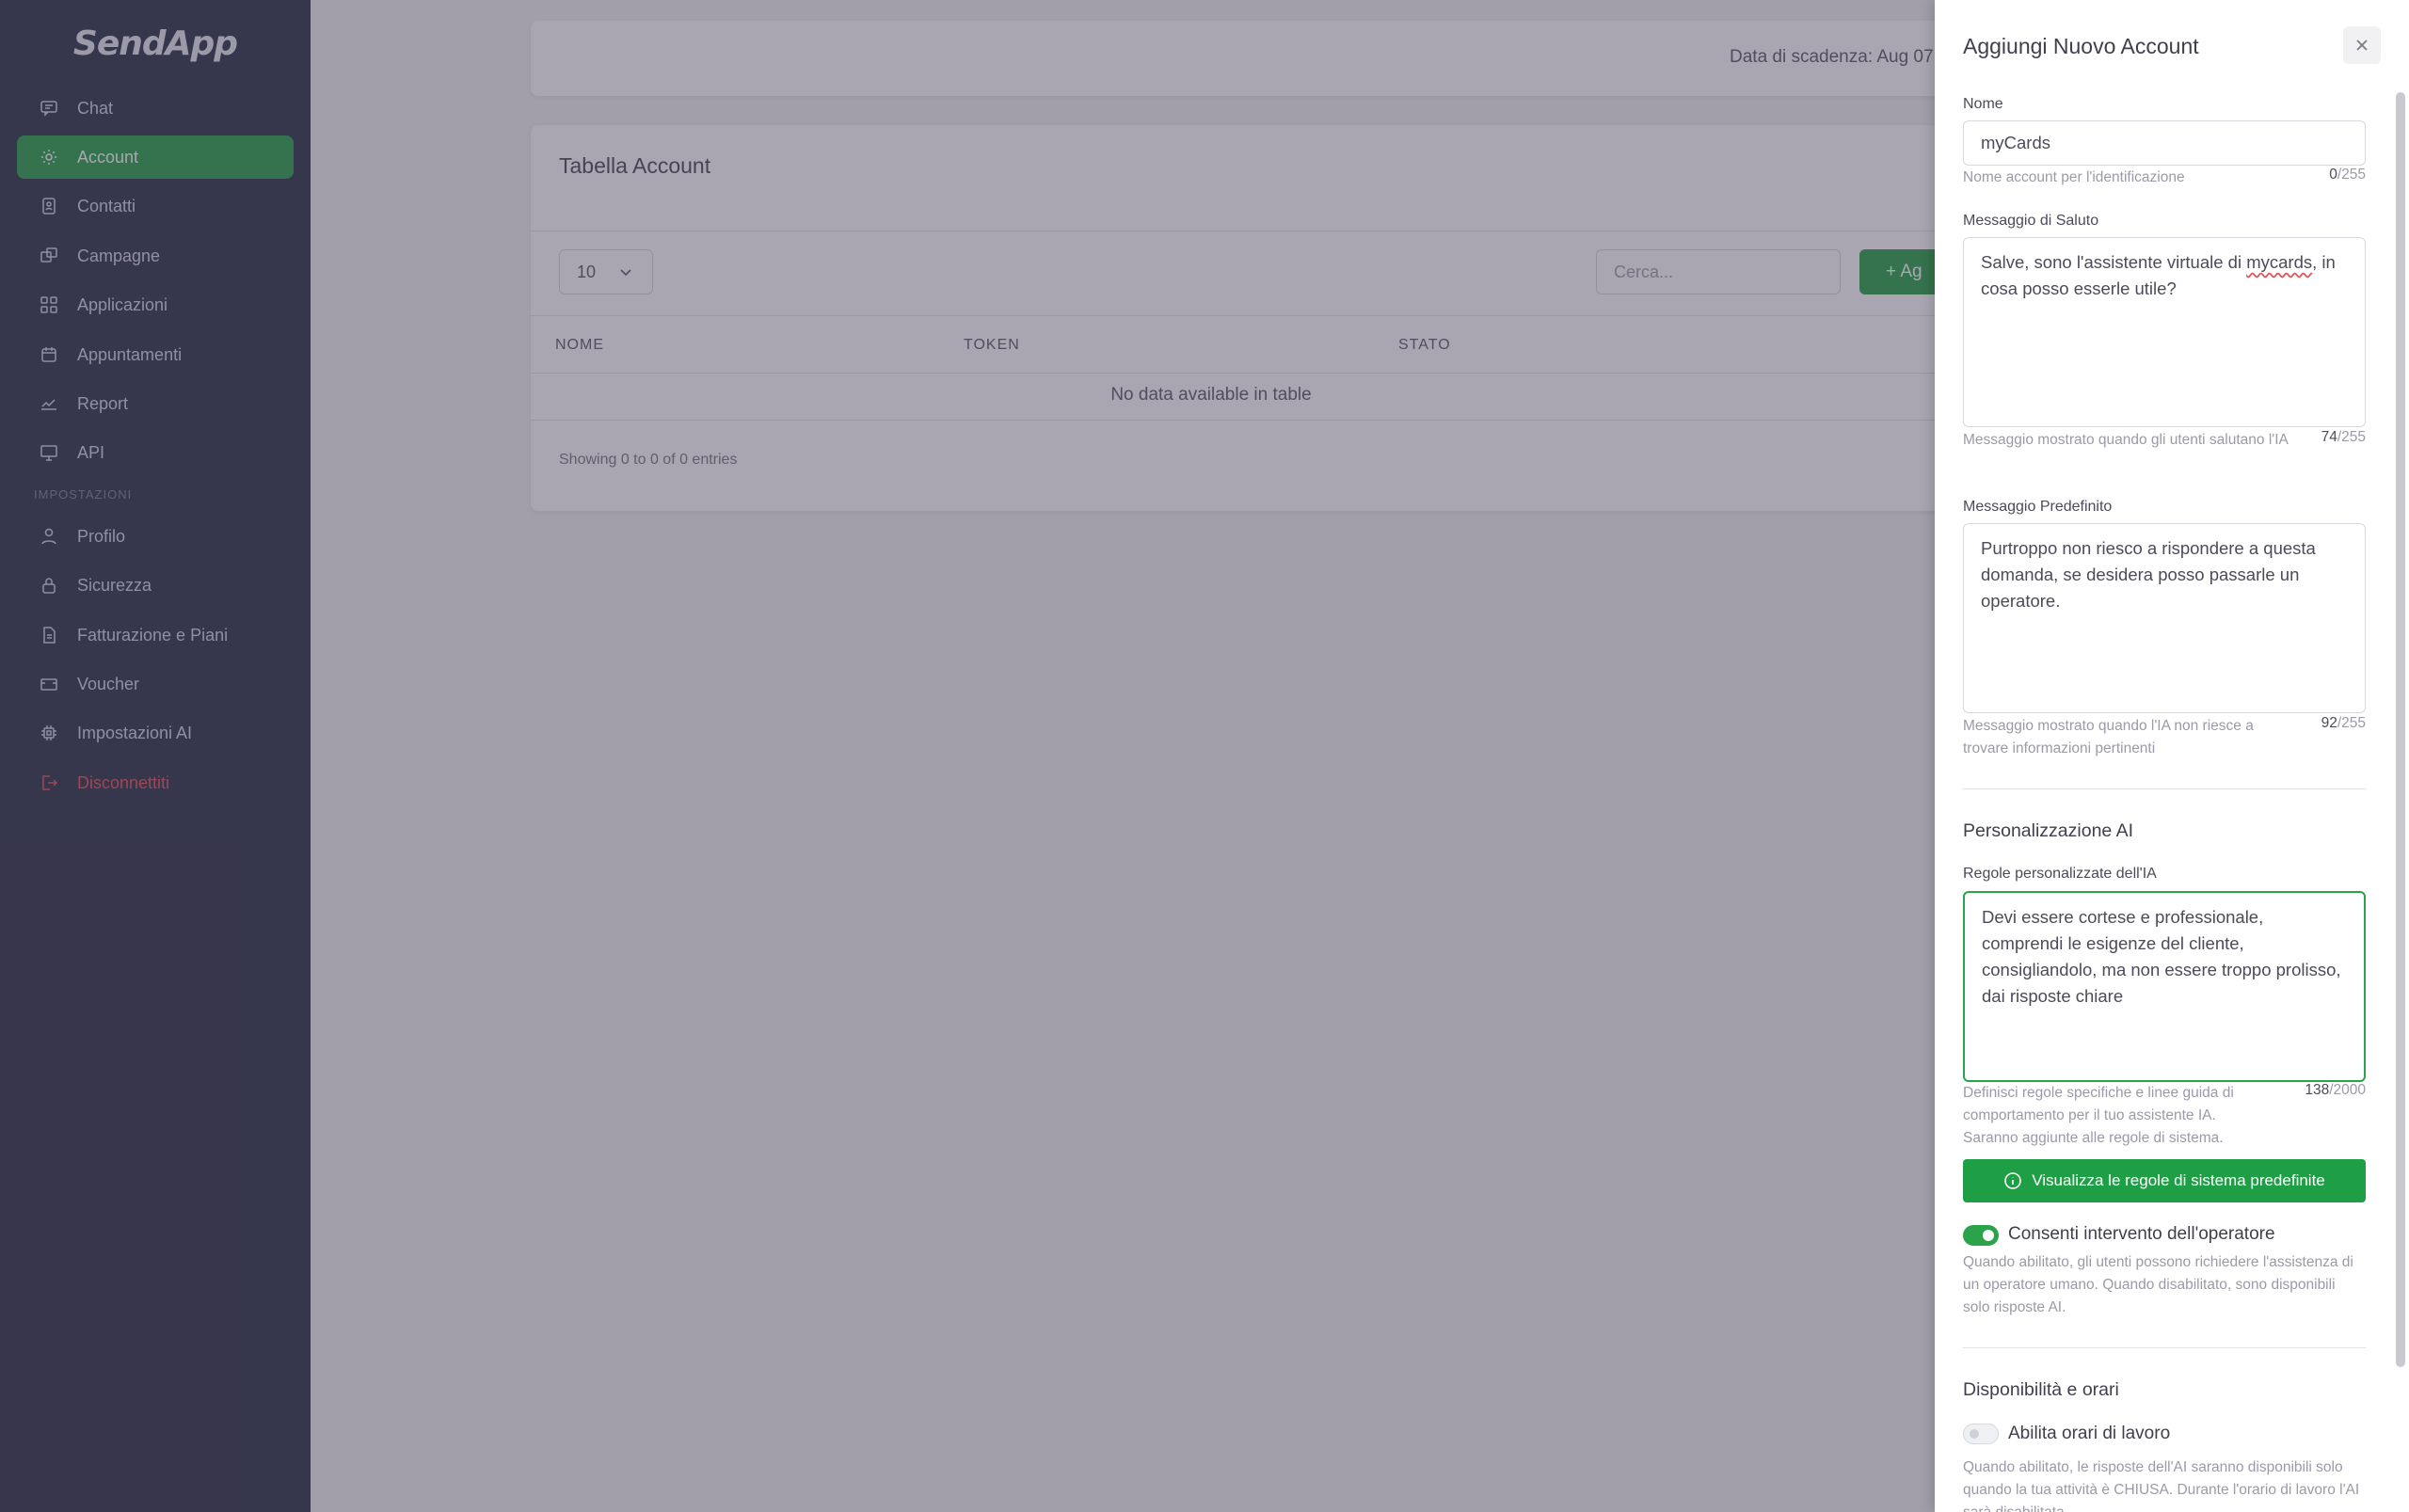 The width and height of the screenshot is (2409, 1512). Describe the element at coordinates (1981, 1434) in the screenshot. I see `work-hours-toggle` at that location.